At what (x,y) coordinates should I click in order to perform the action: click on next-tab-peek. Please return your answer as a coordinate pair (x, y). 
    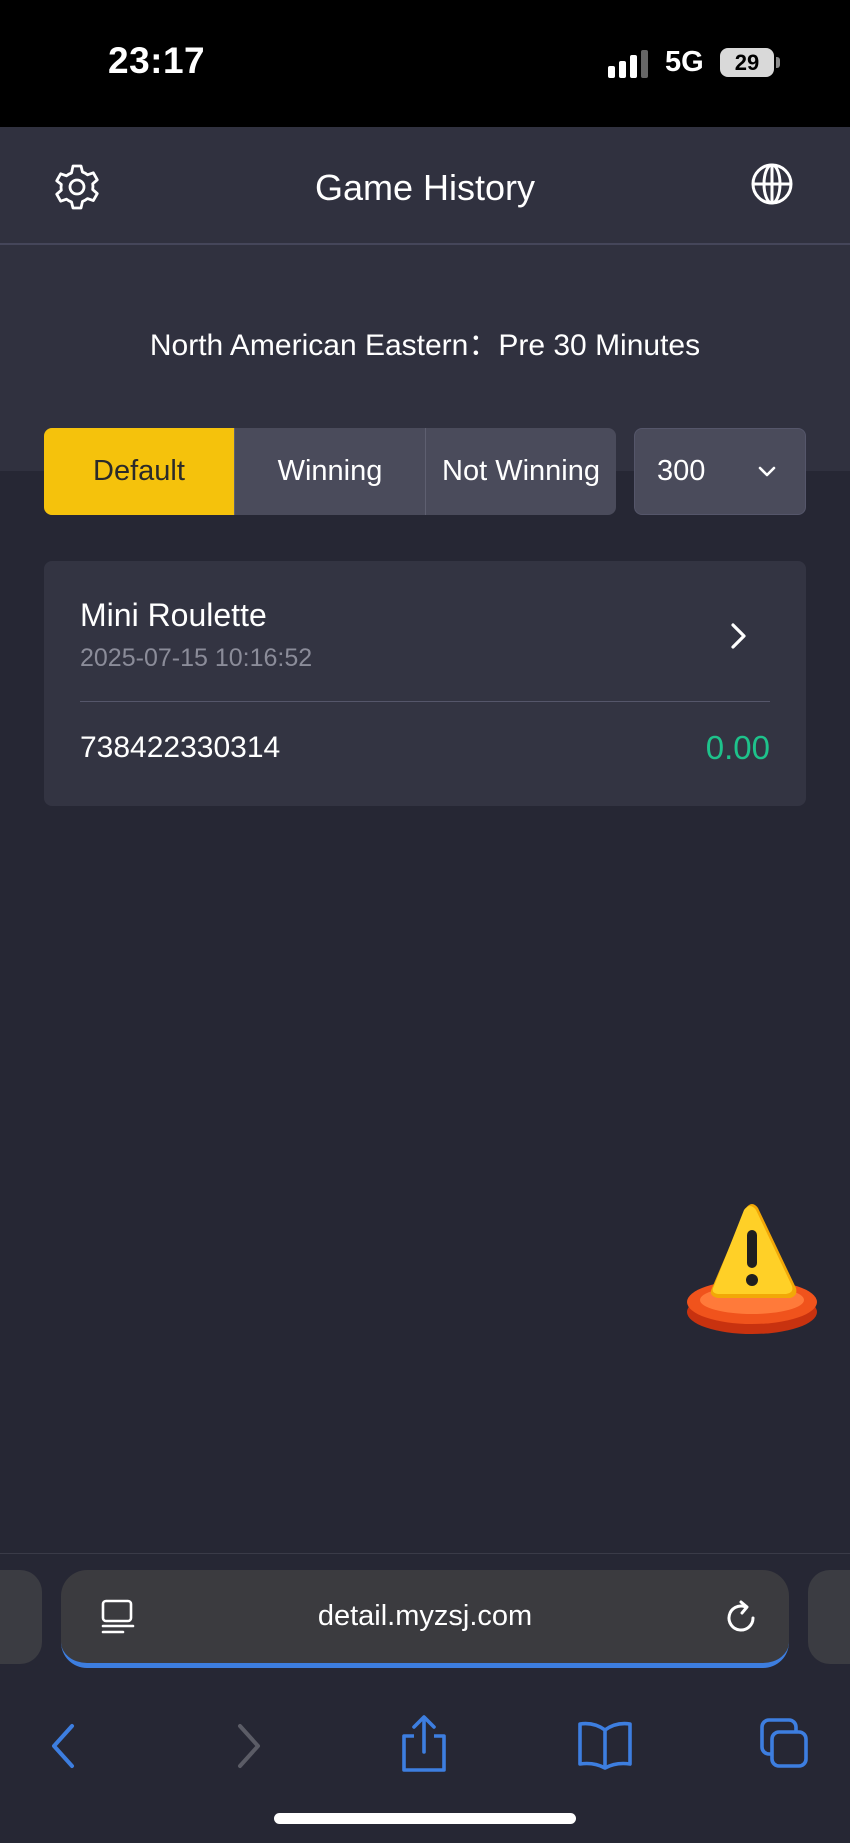
    Looking at the image, I should click on (829, 1617).